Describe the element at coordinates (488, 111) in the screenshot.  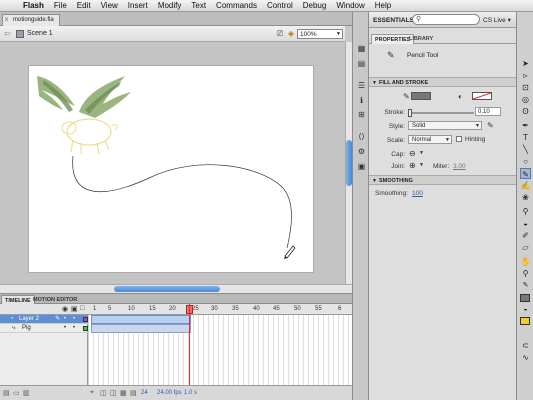
I see `stroke-width-field: 0.10` at that location.